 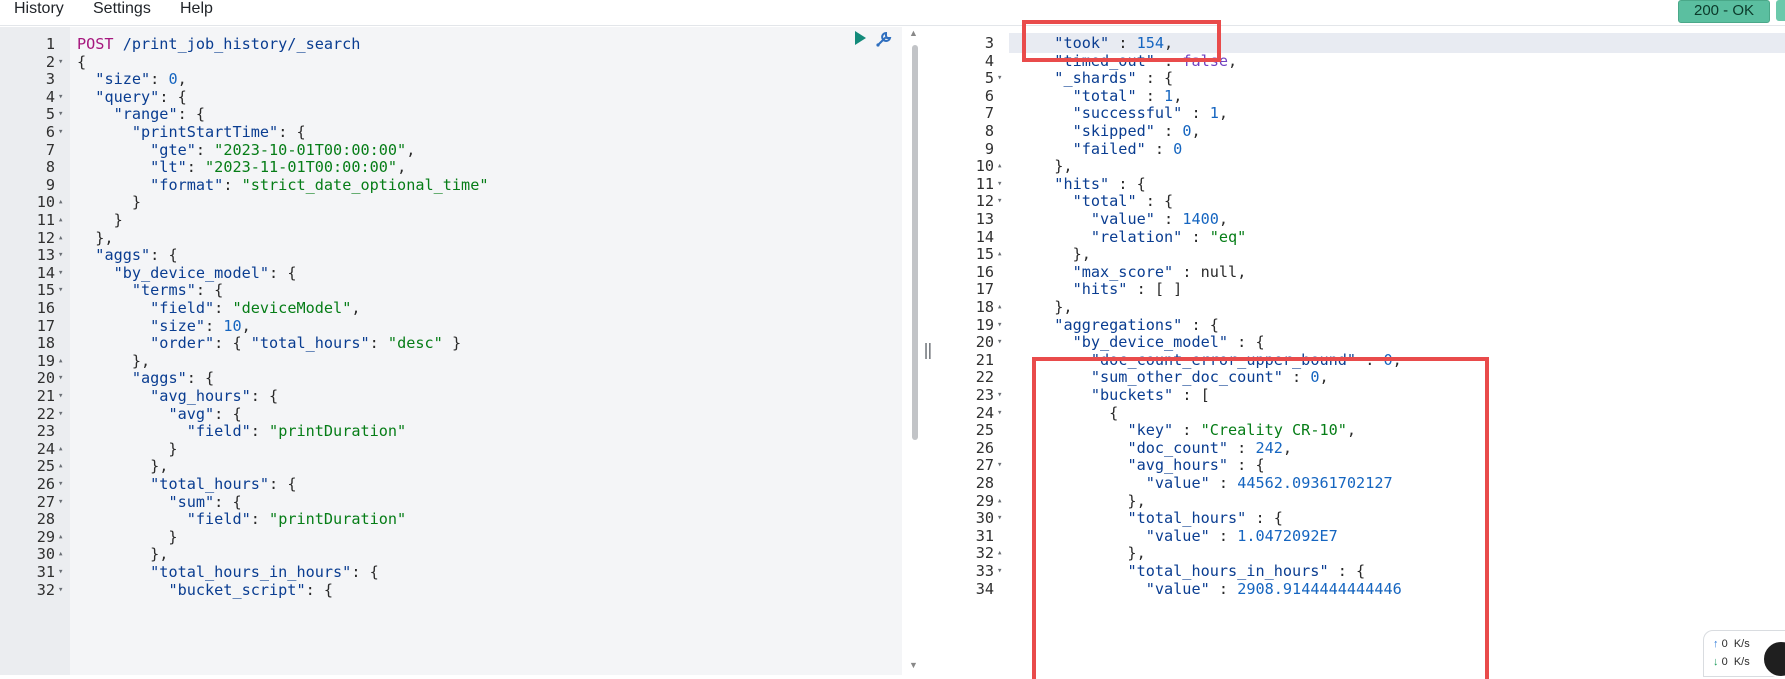 What do you see at coordinates (1273, 430) in the screenshot?
I see `code-token: "Creality CR-10"` at bounding box center [1273, 430].